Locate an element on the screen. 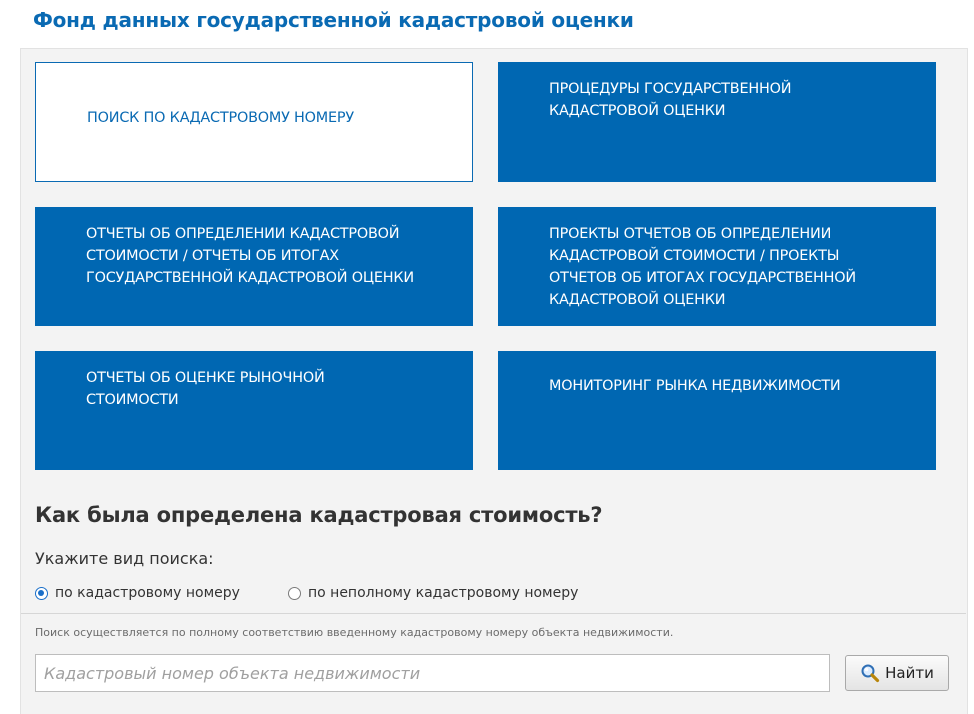  radio-full-number: по кадастровому номеру is located at coordinates (137, 593).